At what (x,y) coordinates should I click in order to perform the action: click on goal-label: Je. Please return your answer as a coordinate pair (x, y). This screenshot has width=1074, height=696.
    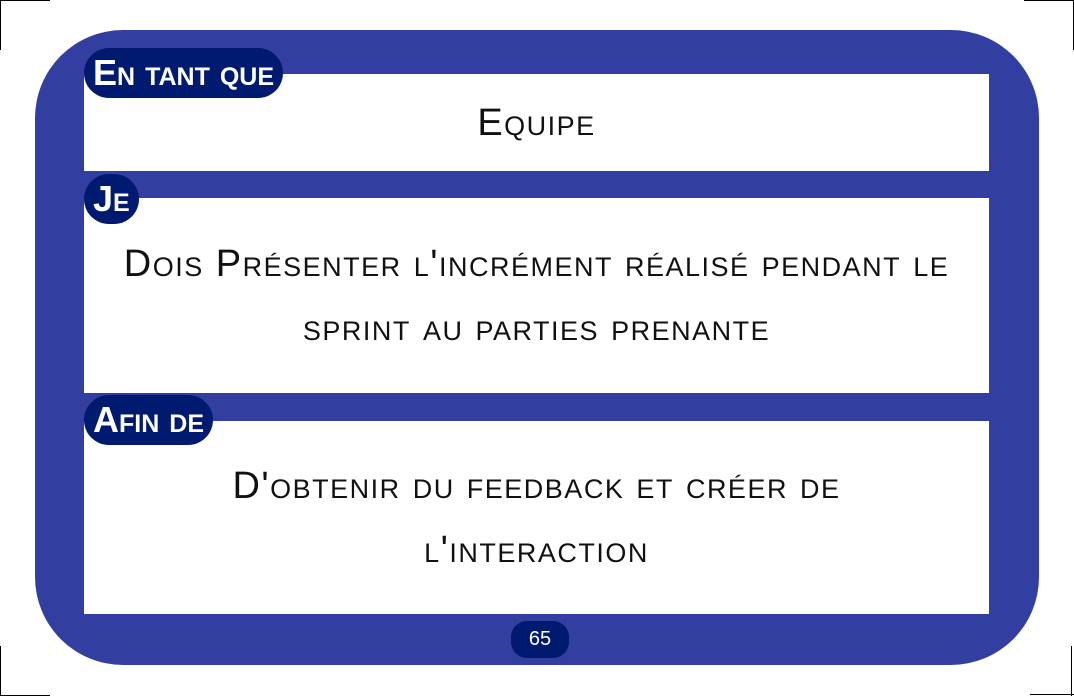
    Looking at the image, I should click on (111, 199).